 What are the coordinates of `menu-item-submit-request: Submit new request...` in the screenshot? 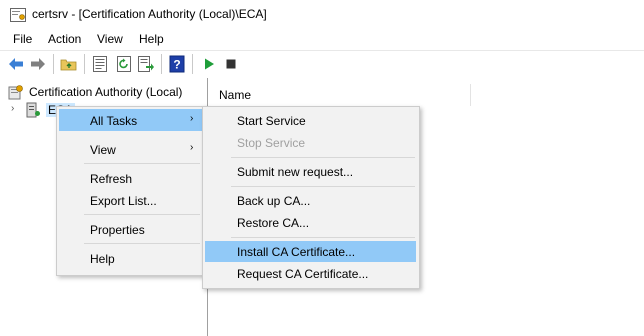 It's located at (295, 172).